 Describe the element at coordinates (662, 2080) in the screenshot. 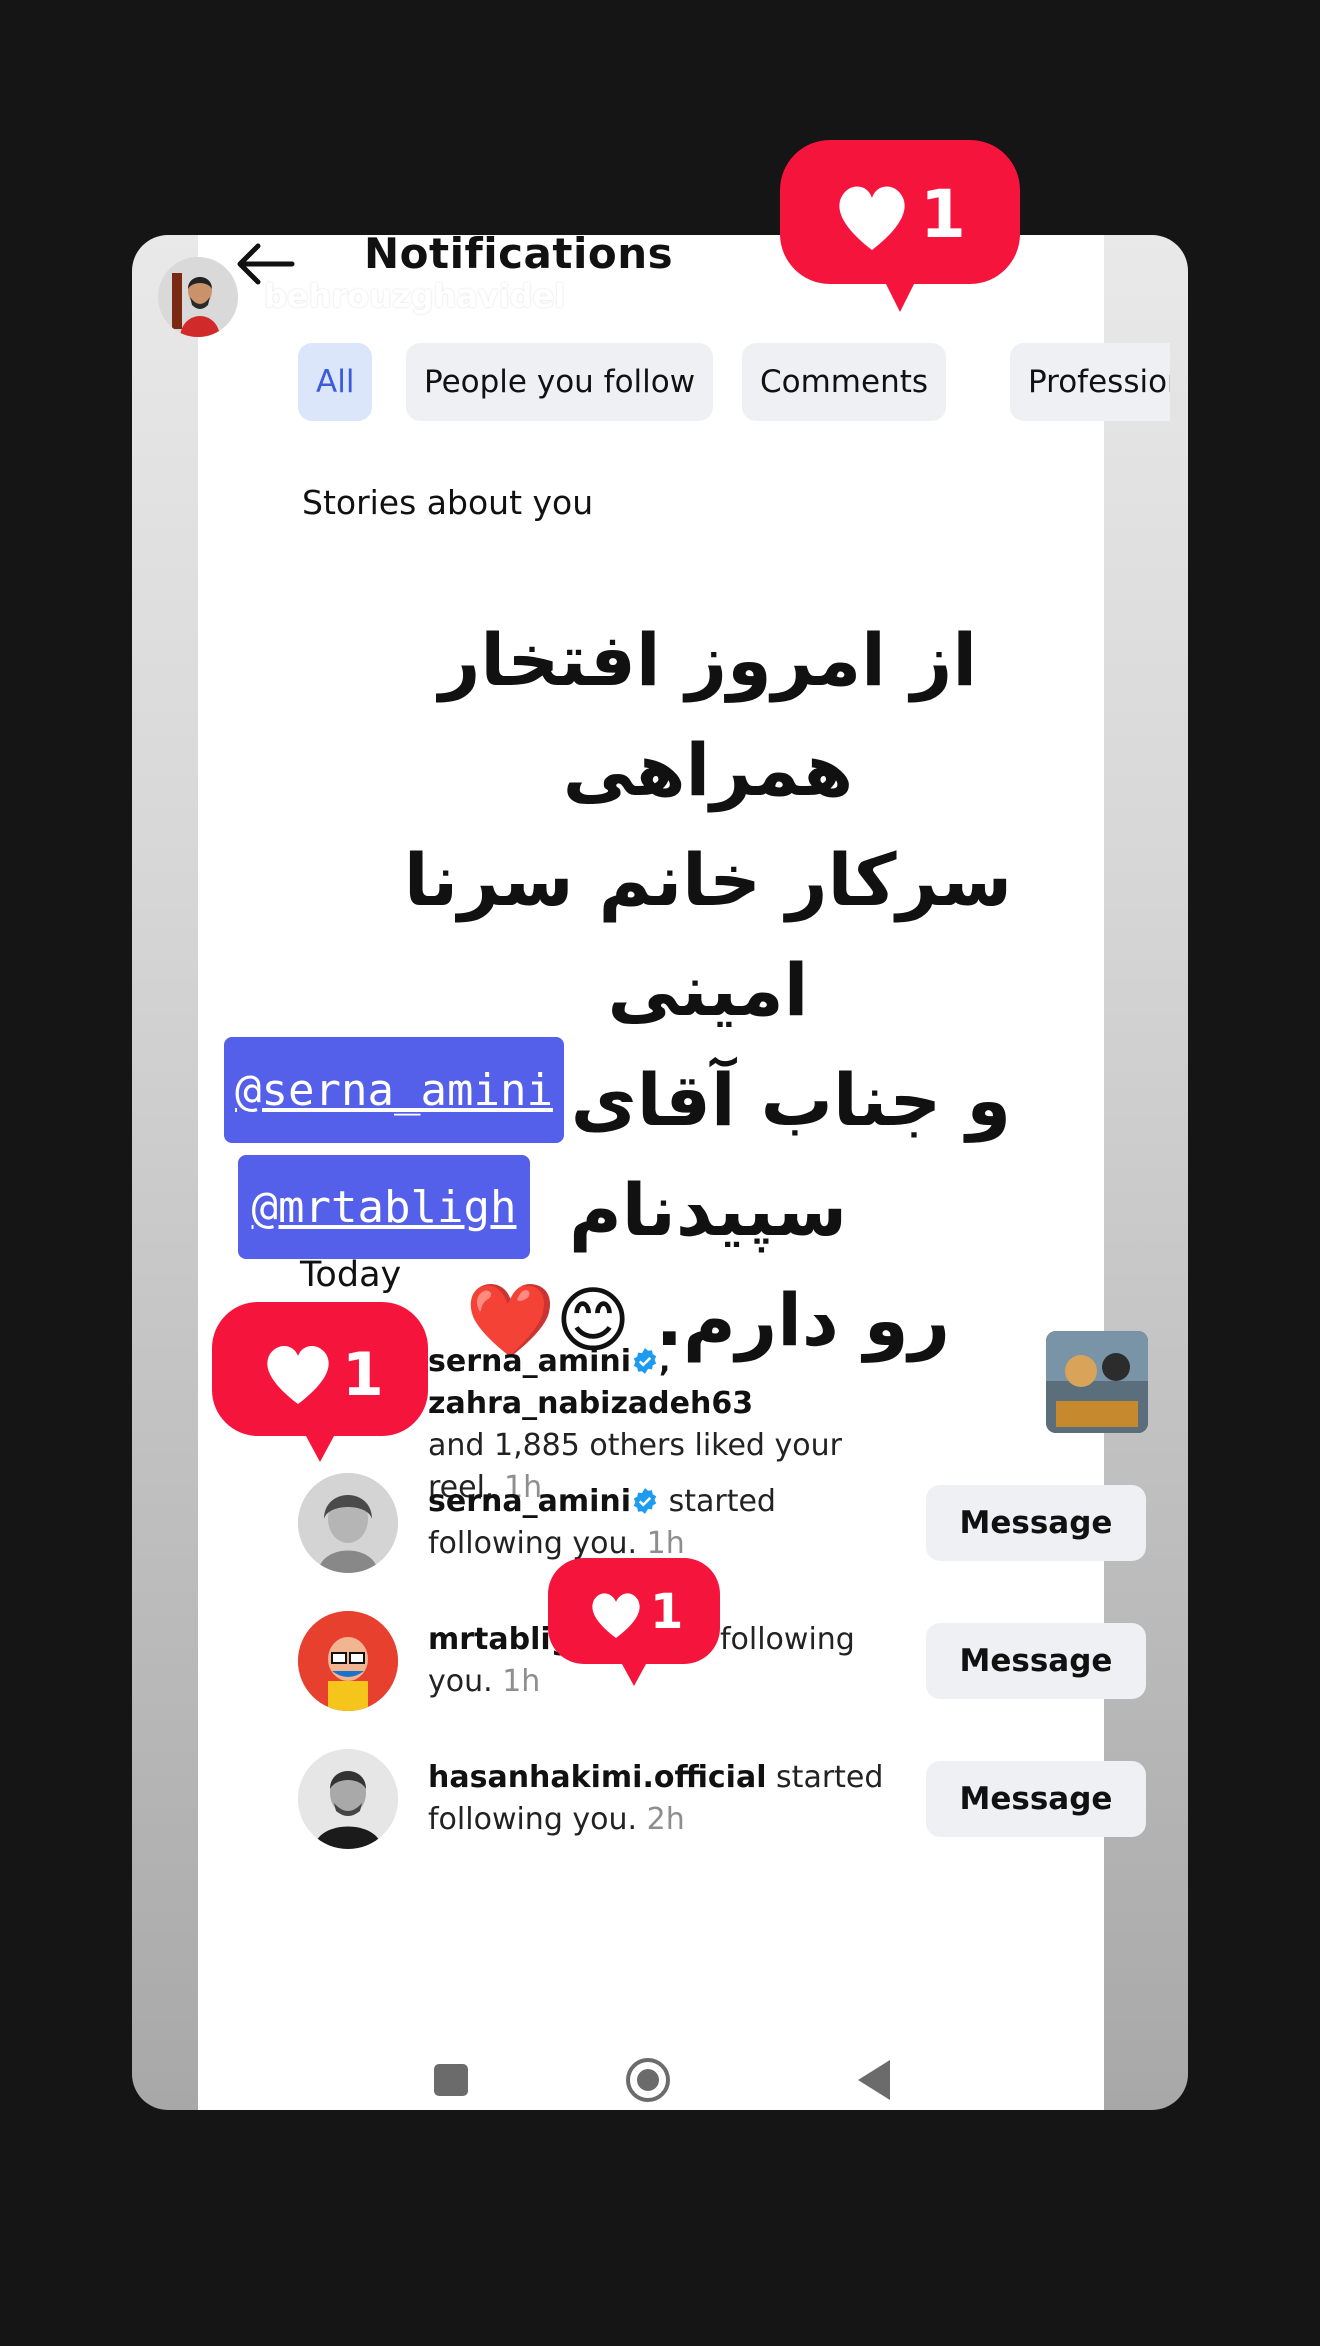

I see `system-nav-icons` at that location.